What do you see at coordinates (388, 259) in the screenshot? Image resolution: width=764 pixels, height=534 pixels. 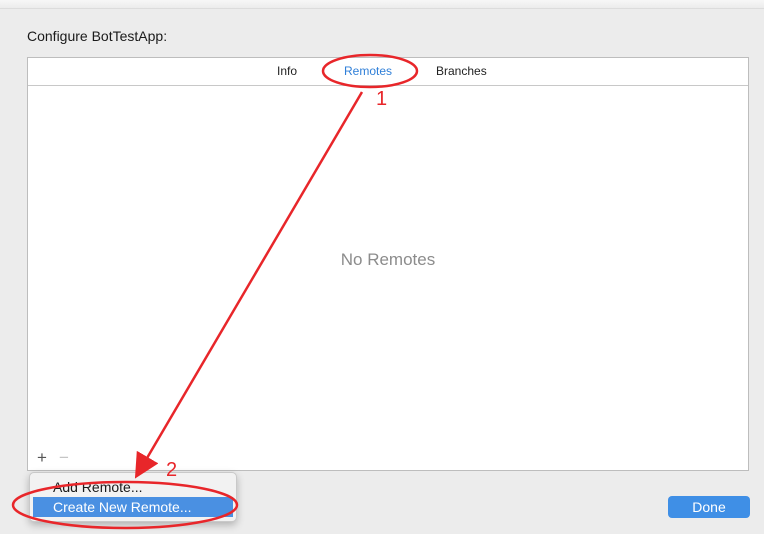 I see `empty-state-text: No Remotes` at bounding box center [388, 259].